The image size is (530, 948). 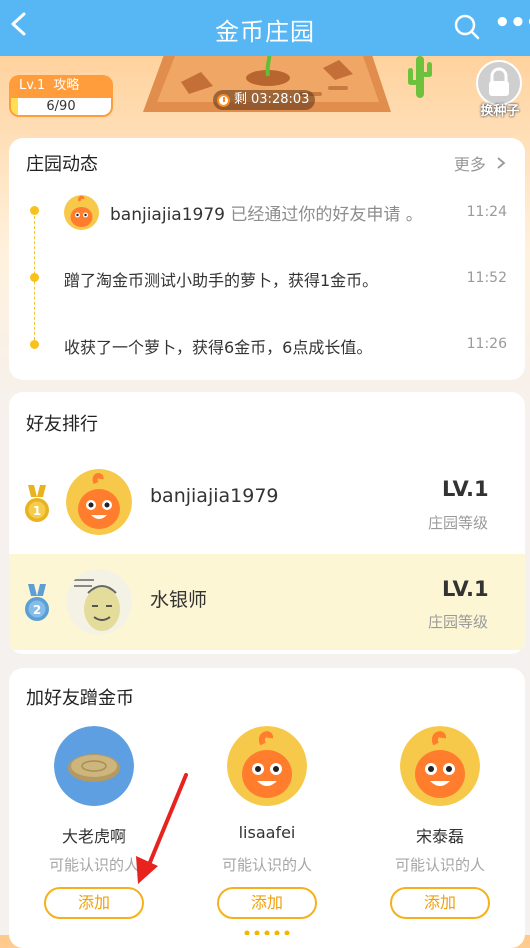 What do you see at coordinates (214, 496) in the screenshot?
I see `friend-name: banjiajia1979` at bounding box center [214, 496].